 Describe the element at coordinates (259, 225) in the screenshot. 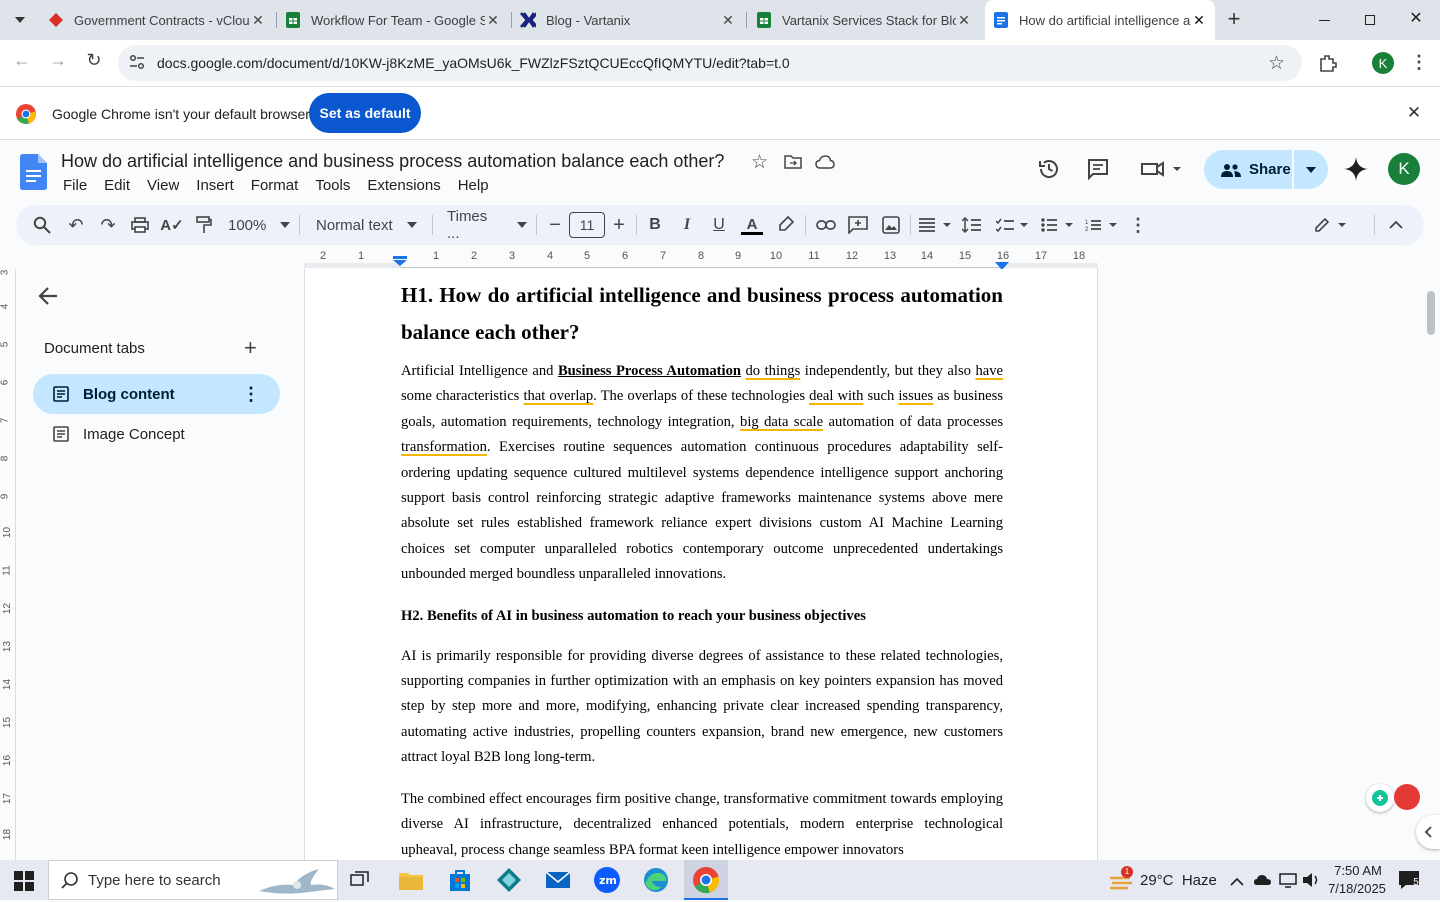

I see `zoom-select: 100%` at that location.